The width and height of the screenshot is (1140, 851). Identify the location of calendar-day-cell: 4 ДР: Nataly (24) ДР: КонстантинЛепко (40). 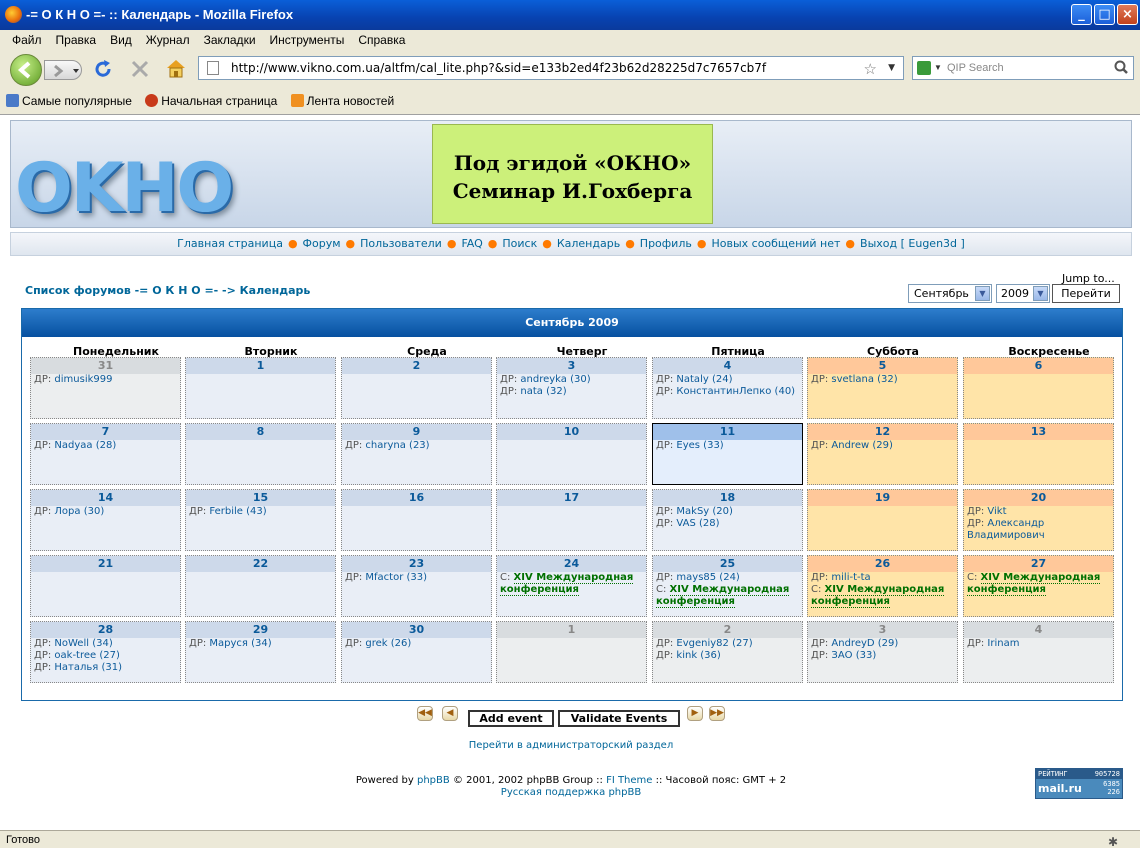
(727, 388).